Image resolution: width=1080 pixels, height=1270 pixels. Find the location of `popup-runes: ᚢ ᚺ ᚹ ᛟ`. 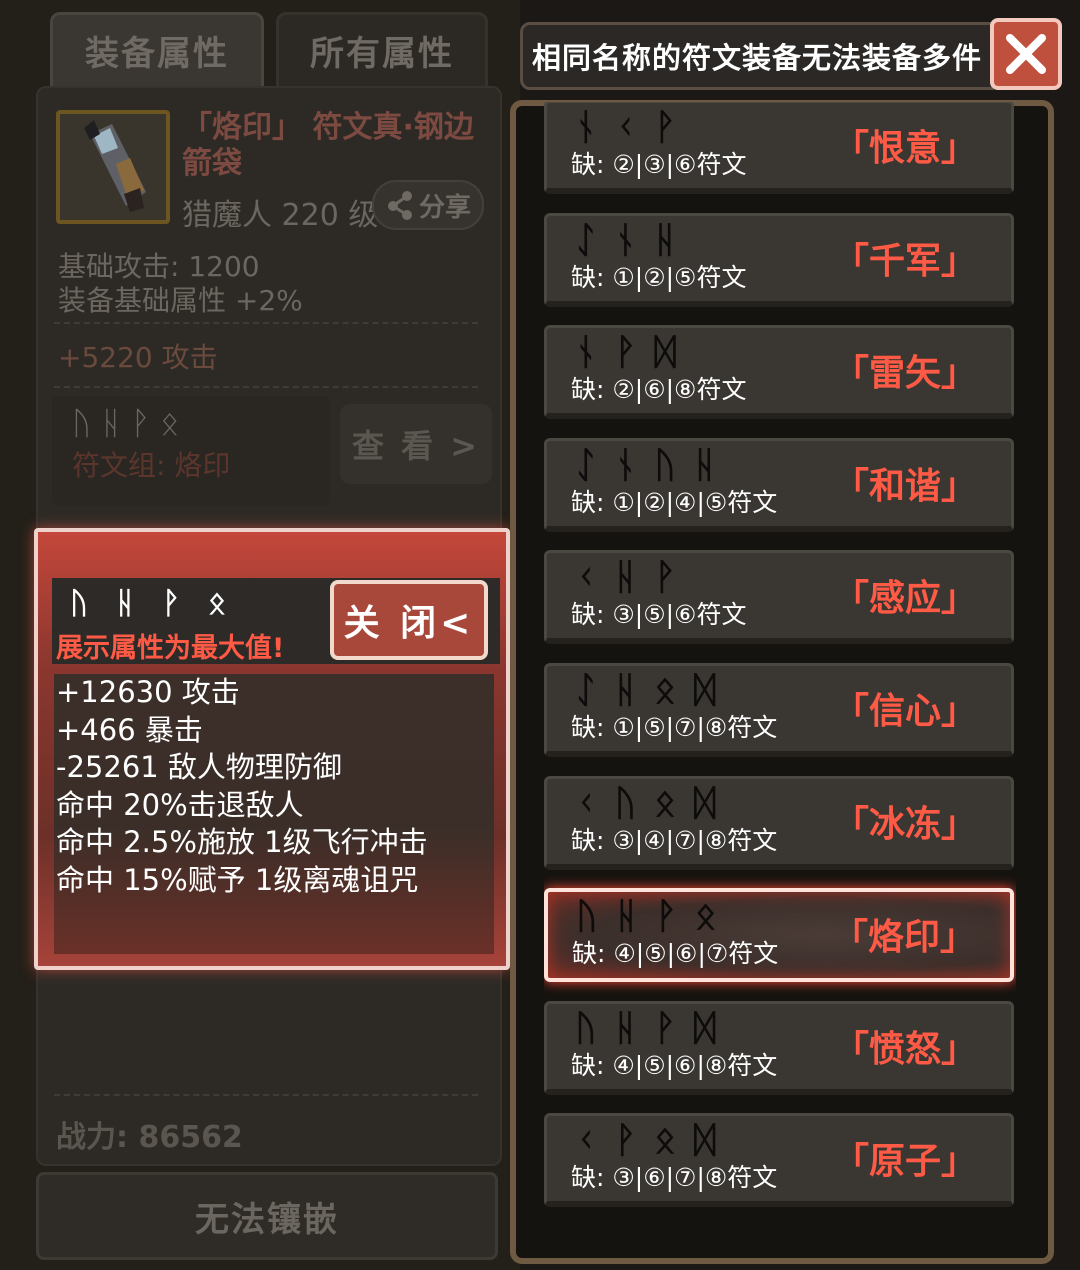

popup-runes: ᚢ ᚺ ᚹ ᛟ is located at coordinates (148, 603).